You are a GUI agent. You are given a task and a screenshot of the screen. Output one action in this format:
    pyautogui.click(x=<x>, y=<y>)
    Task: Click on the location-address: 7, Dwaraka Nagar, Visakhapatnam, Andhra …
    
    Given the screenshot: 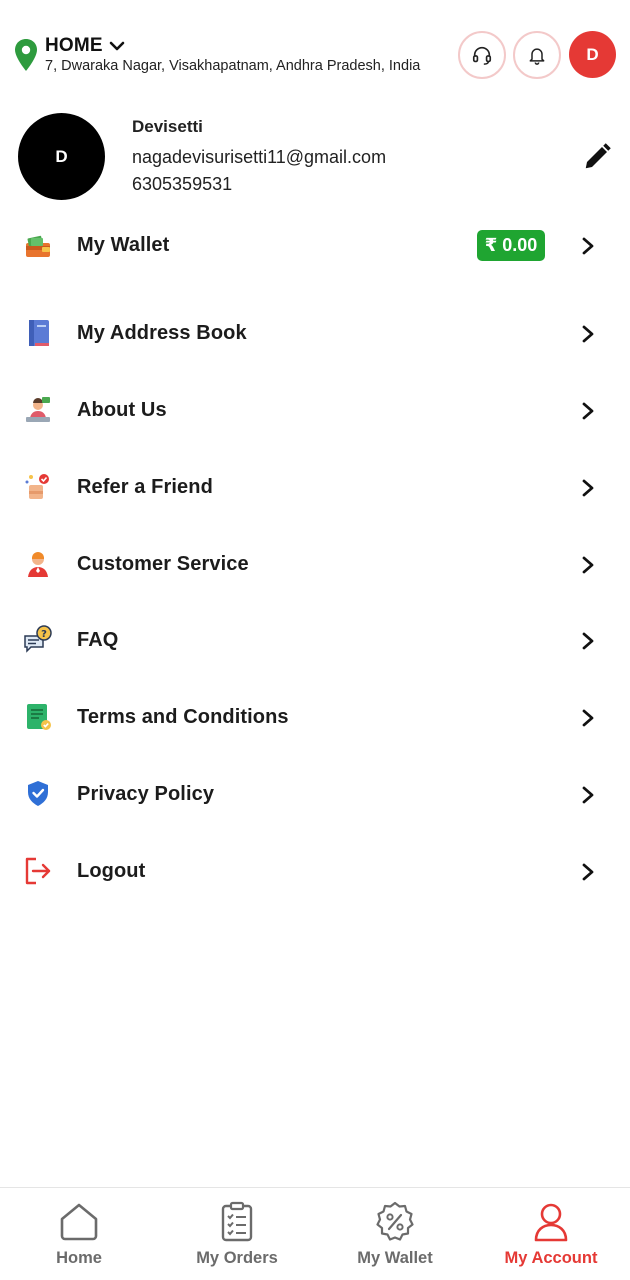 What is the action you would take?
    pyautogui.click(x=232, y=66)
    